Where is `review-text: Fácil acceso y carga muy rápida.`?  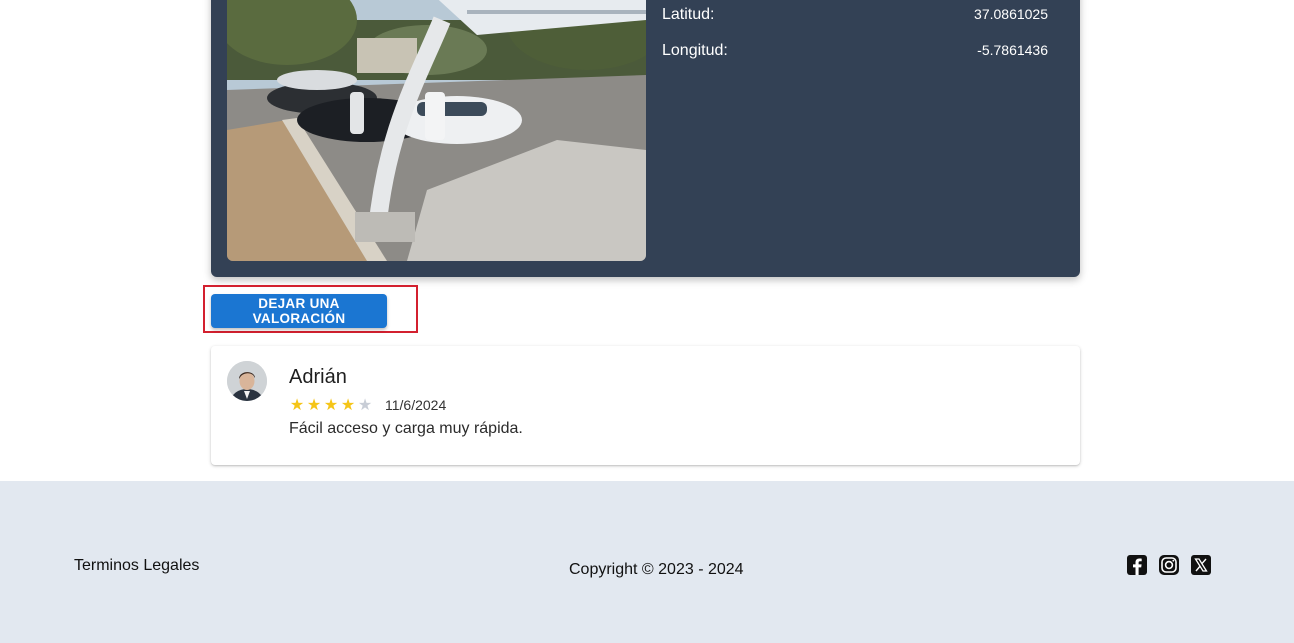 review-text: Fácil acceso y carga muy rápida. is located at coordinates (406, 428).